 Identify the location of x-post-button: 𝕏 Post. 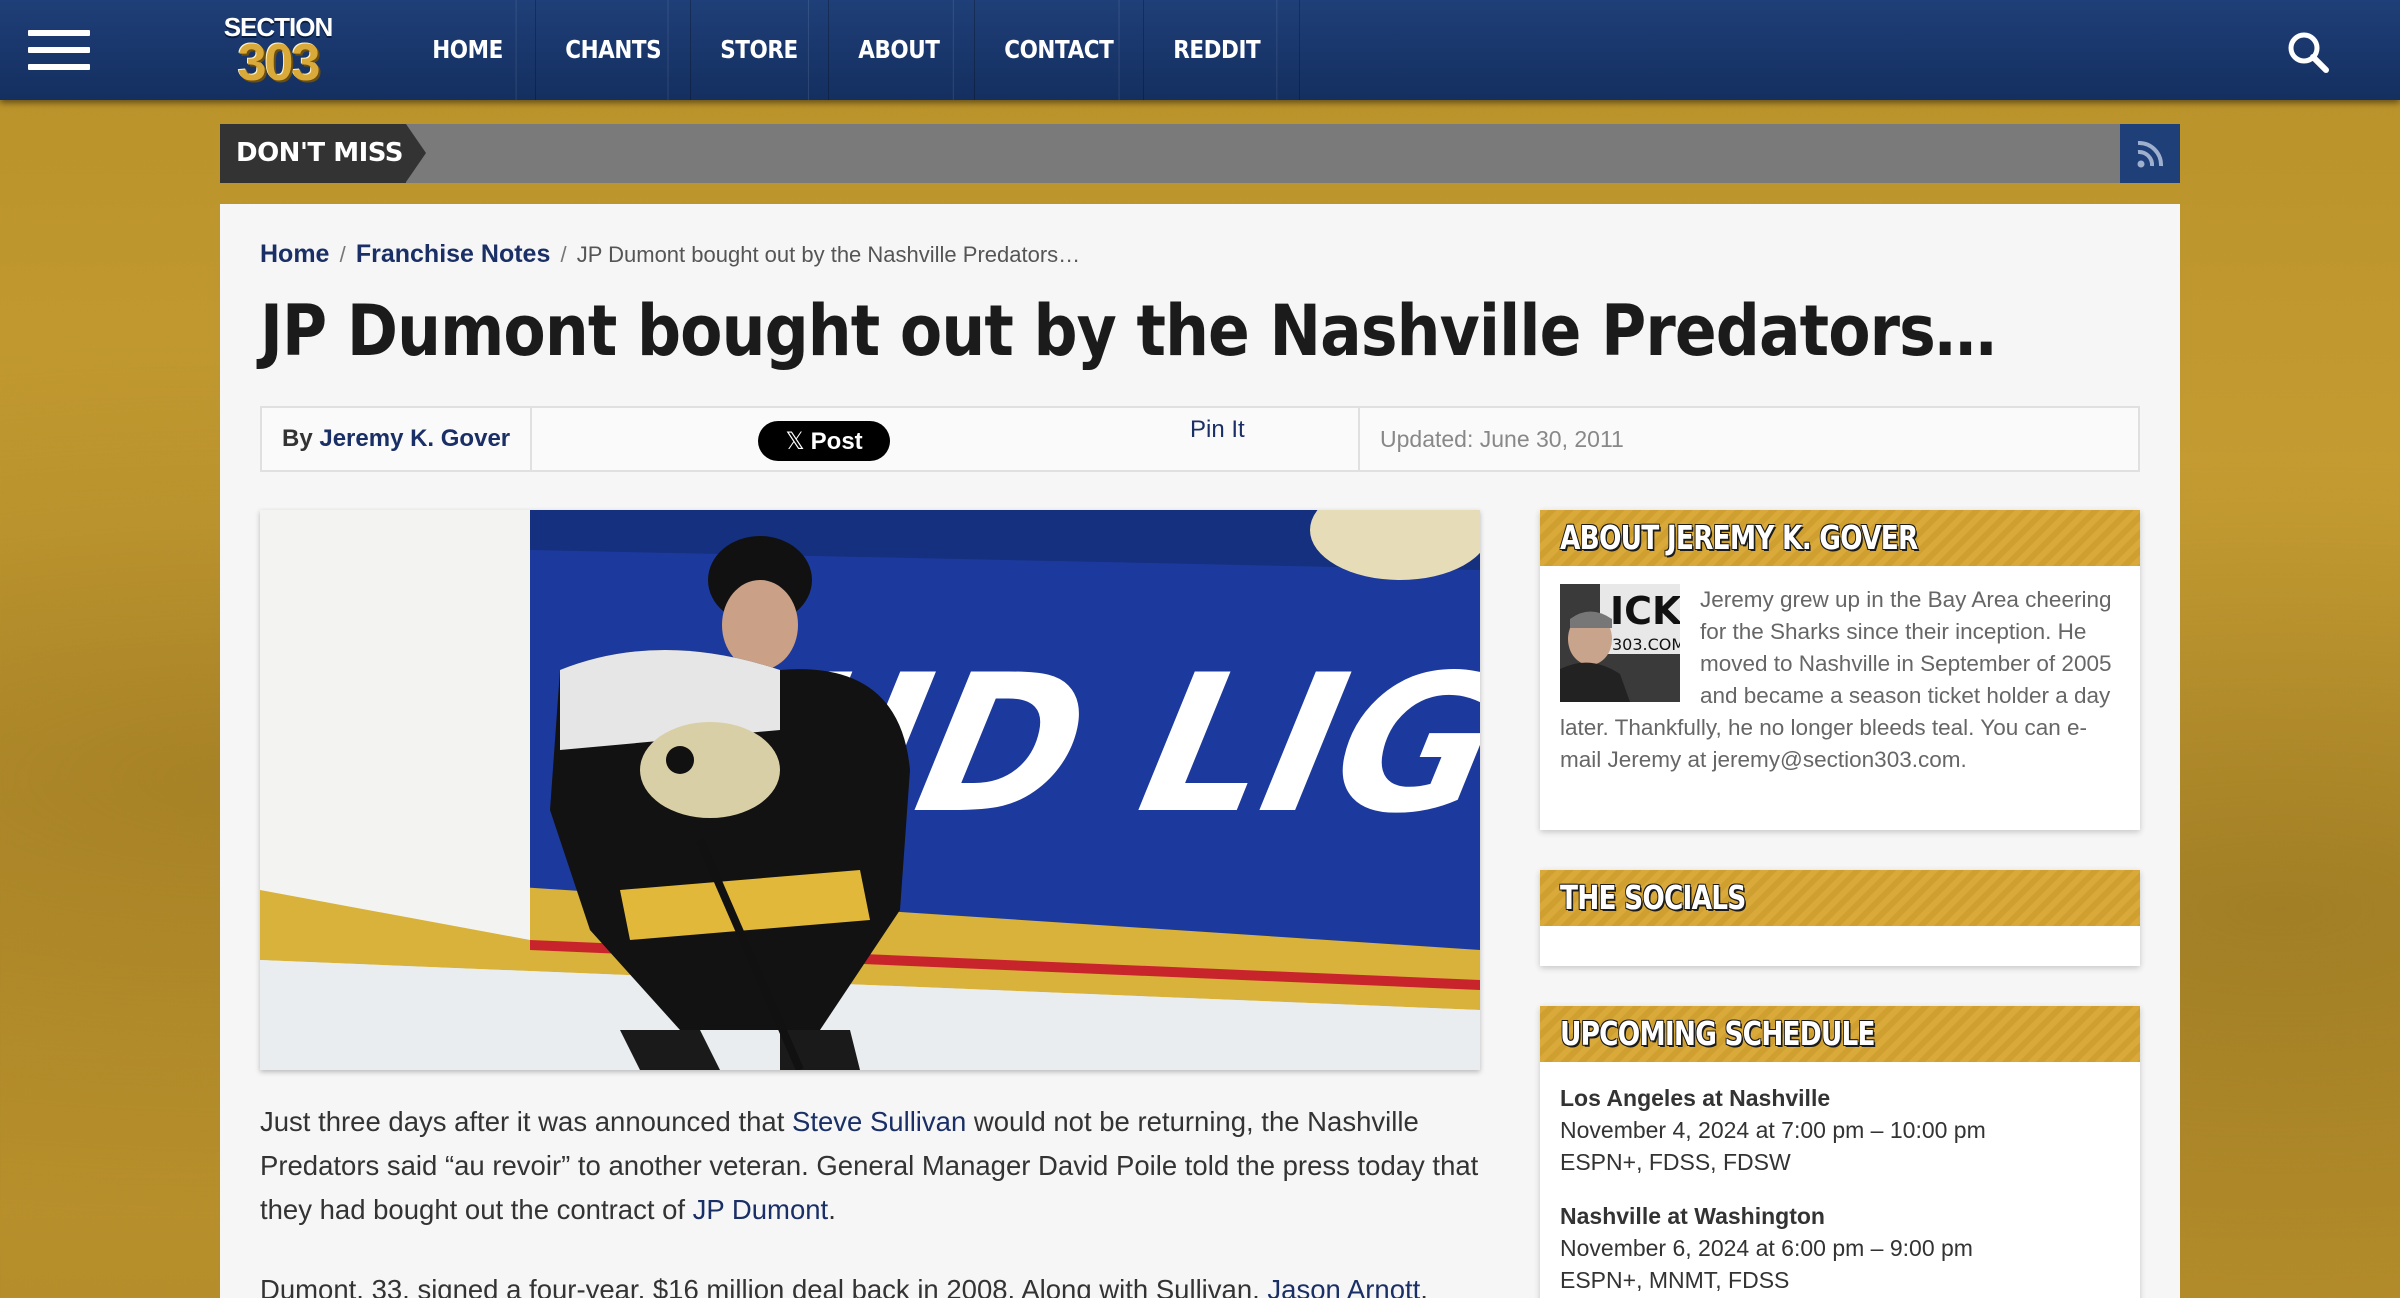
(824, 441).